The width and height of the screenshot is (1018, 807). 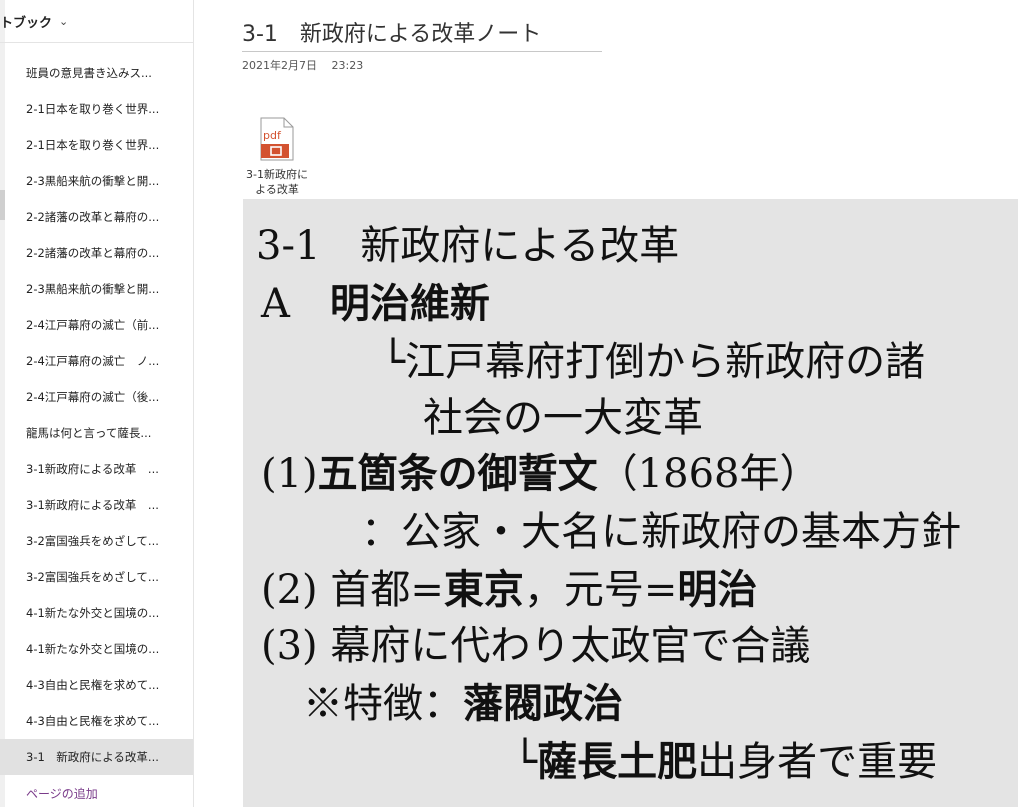 What do you see at coordinates (26, 23) in the screenshot?
I see `section-title: トブック` at bounding box center [26, 23].